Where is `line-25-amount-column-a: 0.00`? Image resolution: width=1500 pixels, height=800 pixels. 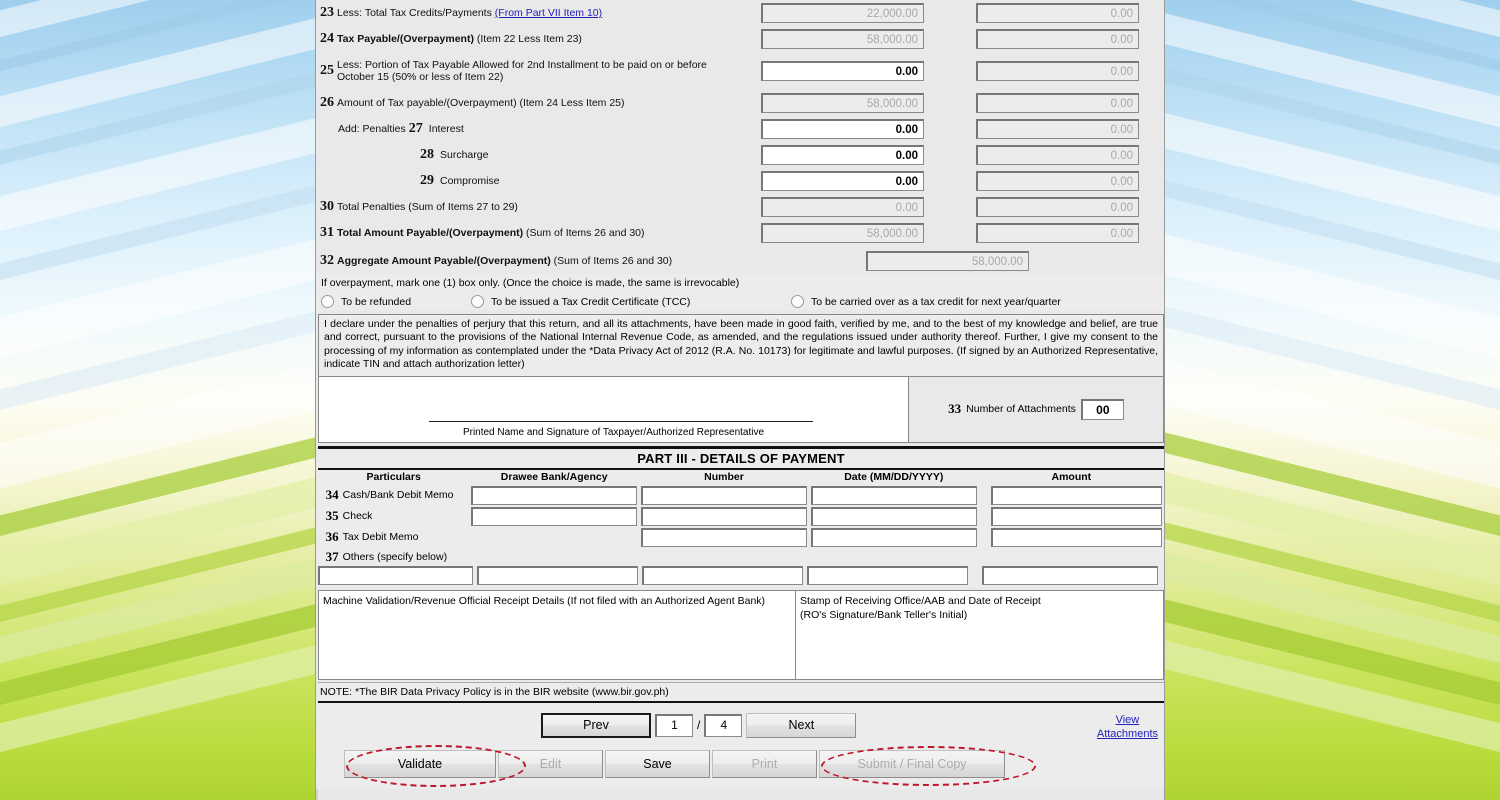
line-25-amount-column-a: 0.00 is located at coordinates (842, 71).